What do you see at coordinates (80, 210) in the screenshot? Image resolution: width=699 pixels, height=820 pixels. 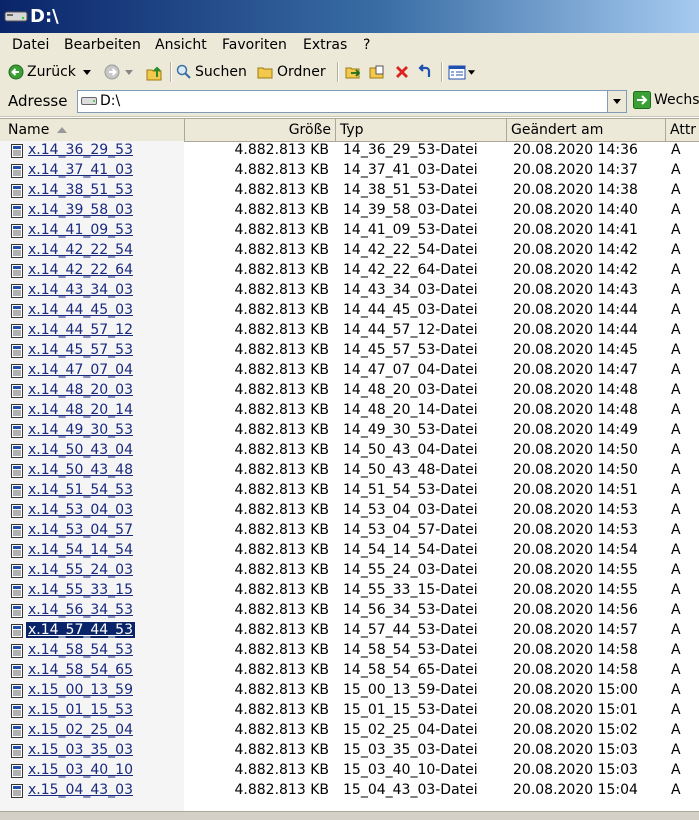 I see `file-name: x.14_39_58_03` at bounding box center [80, 210].